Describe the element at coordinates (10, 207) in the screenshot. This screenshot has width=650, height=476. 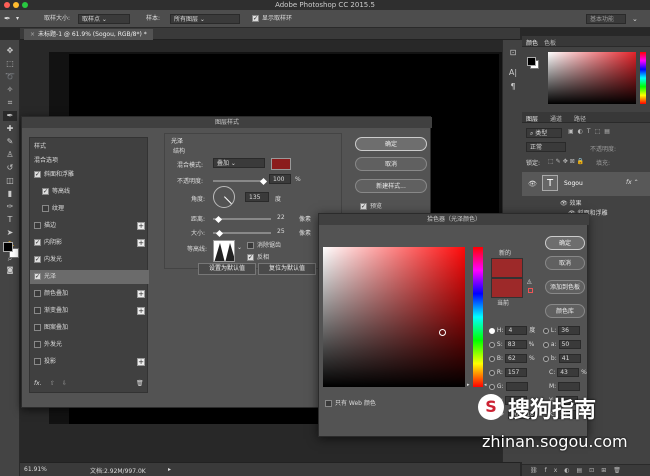
I see `pen-tool-icon: ✑` at that location.